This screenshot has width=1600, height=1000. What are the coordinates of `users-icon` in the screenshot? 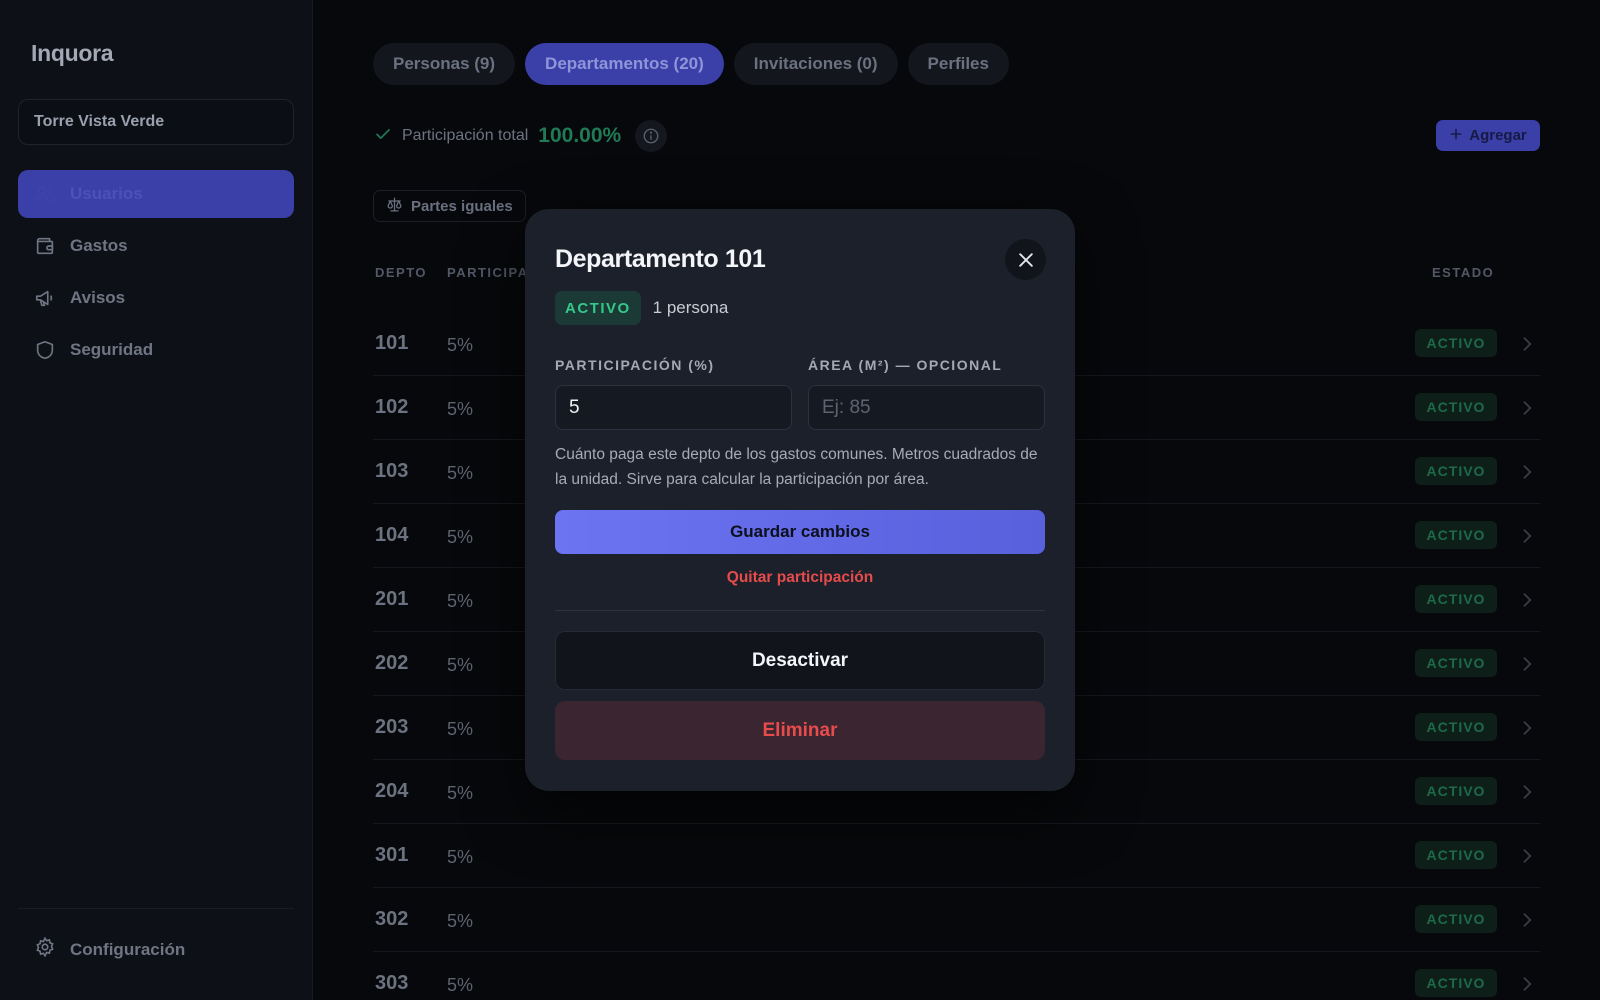 It's located at (45, 194).